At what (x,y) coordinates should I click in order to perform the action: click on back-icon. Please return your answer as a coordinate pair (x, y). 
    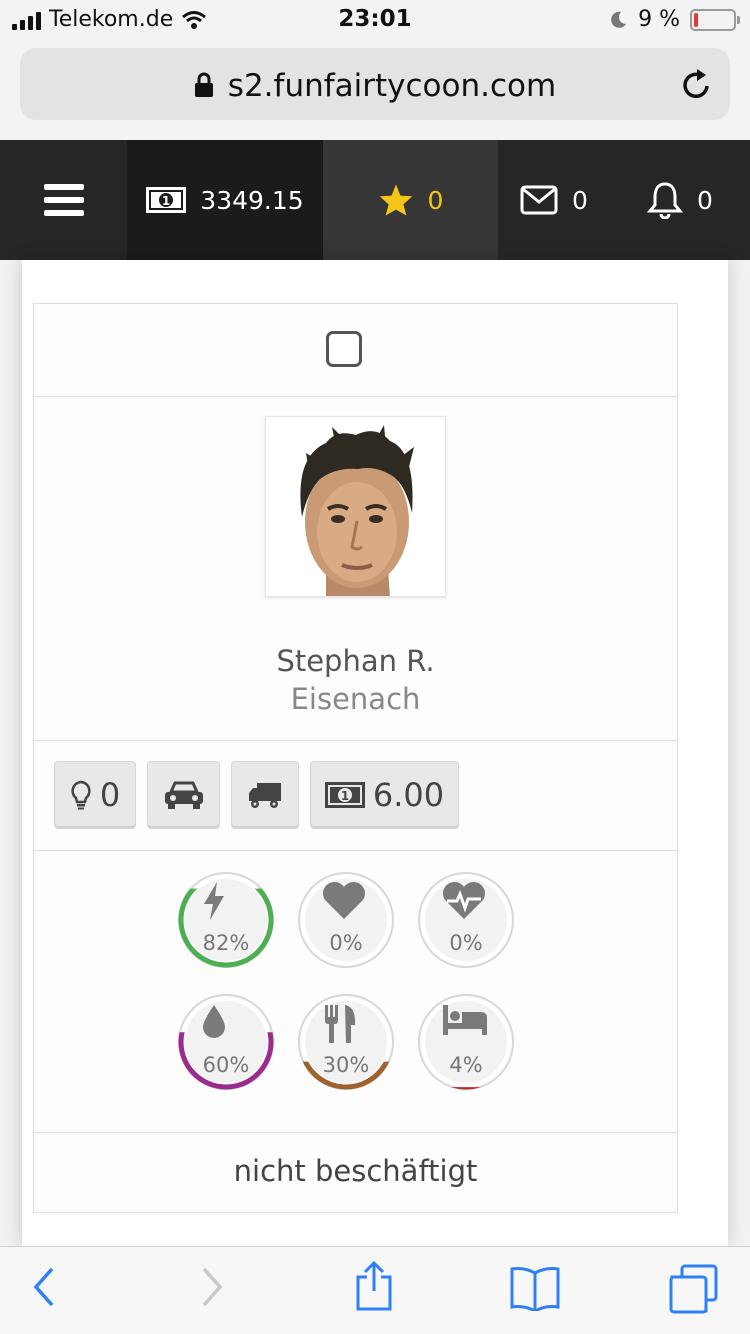
    Looking at the image, I should click on (44, 1287).